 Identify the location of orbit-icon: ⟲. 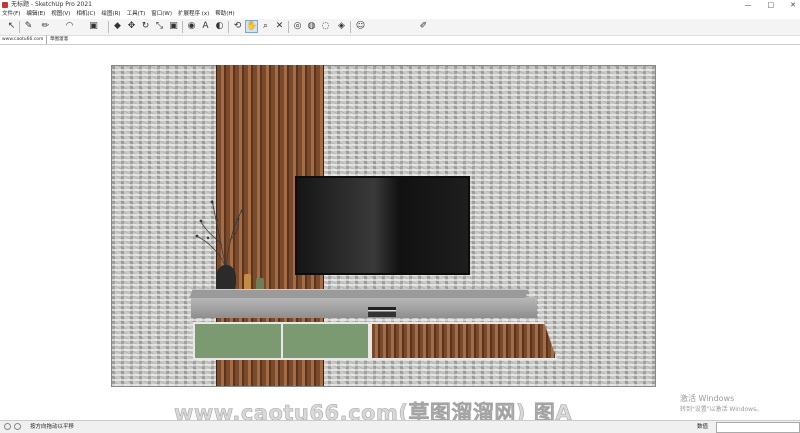
(237, 26).